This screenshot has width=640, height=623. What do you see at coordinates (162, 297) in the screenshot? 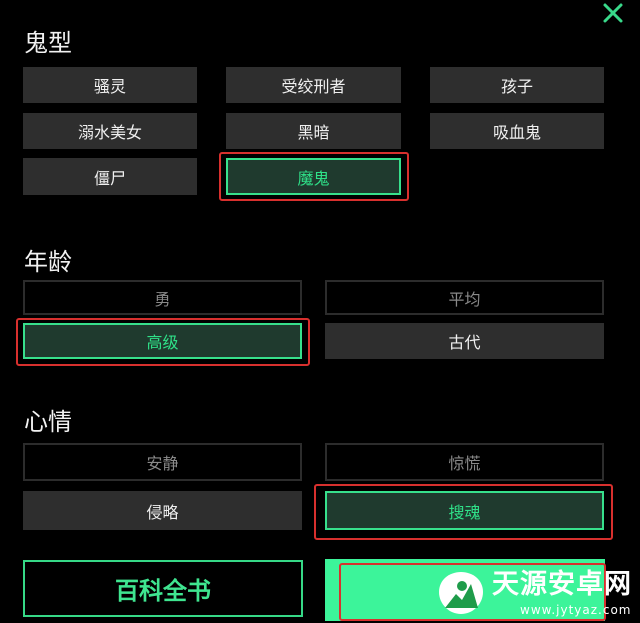
I see `option-young: 勇` at bounding box center [162, 297].